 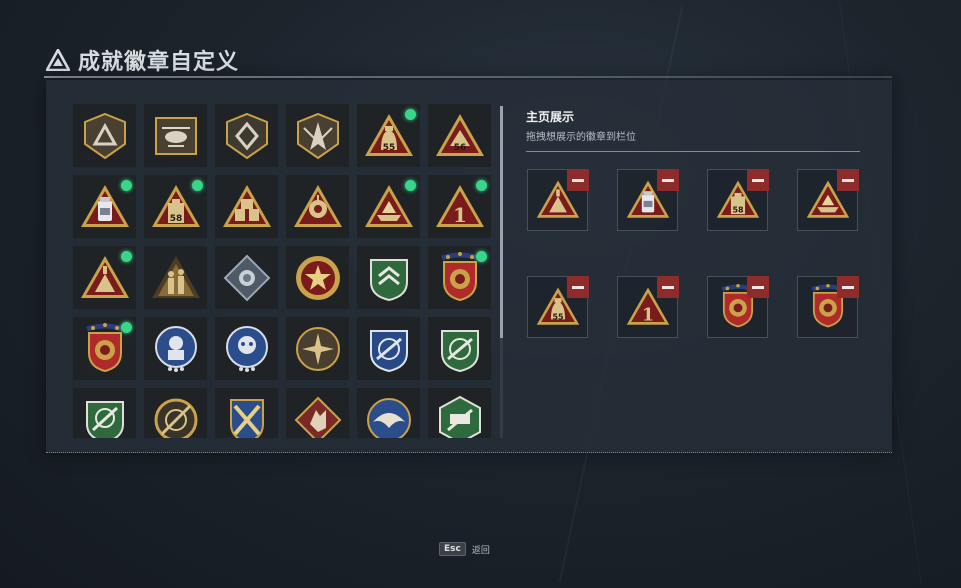 What do you see at coordinates (459, 148) in the screenshot?
I see `svg-text: 56` at bounding box center [459, 148].